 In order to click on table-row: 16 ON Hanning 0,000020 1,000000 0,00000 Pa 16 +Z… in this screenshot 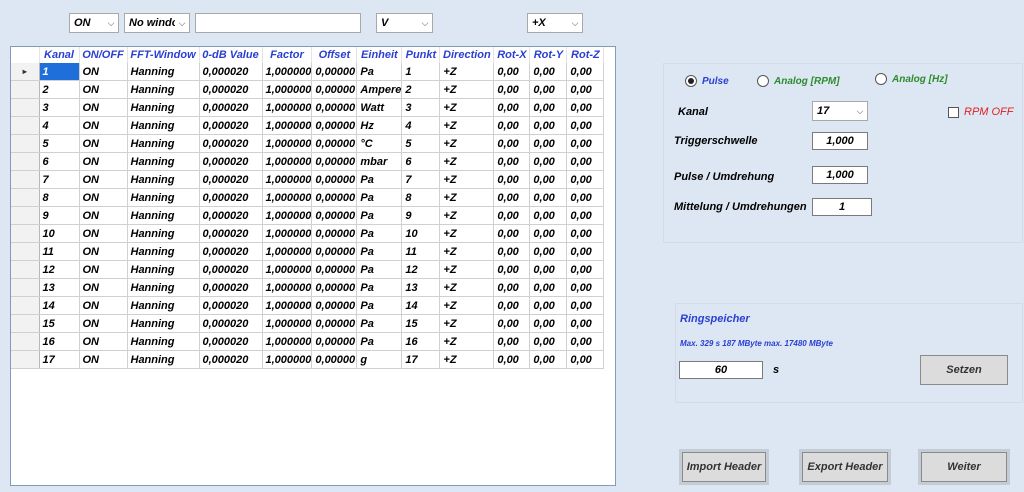, I will do `click(308, 341)`.